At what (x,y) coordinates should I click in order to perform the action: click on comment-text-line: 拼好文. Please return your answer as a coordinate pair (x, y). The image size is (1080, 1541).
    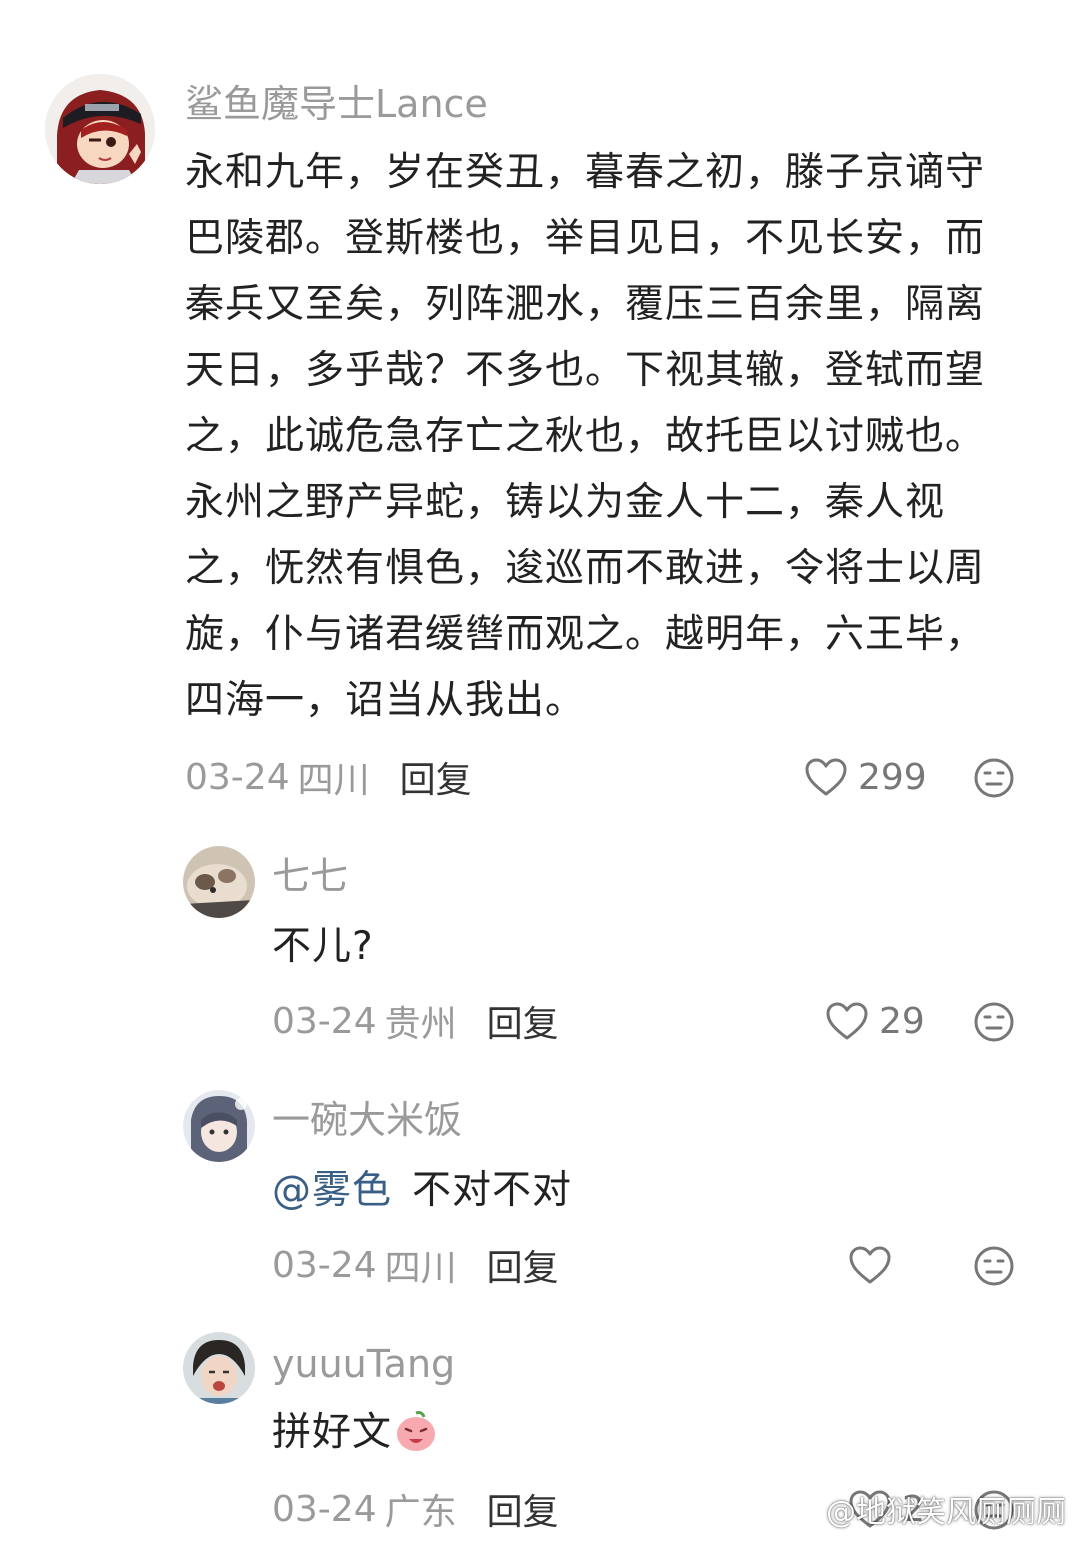
    Looking at the image, I should click on (355, 1433).